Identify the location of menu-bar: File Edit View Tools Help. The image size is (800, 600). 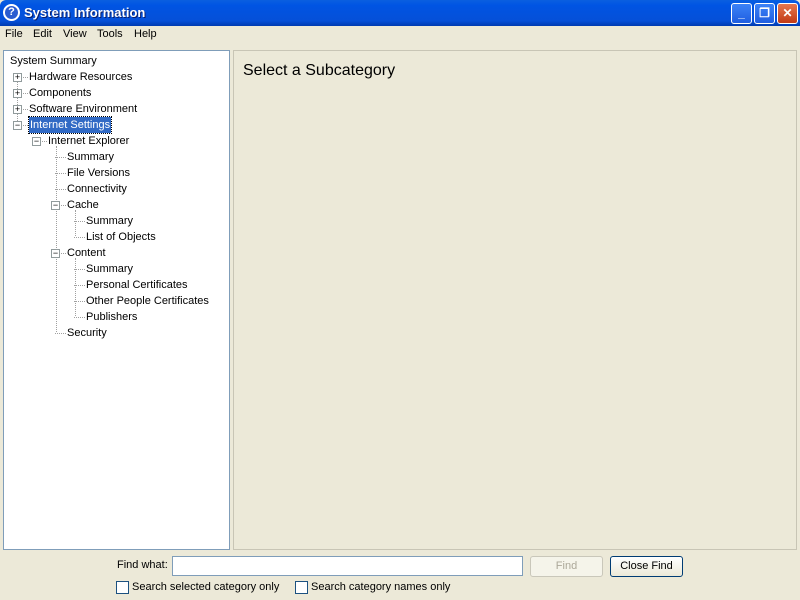
(400, 35).